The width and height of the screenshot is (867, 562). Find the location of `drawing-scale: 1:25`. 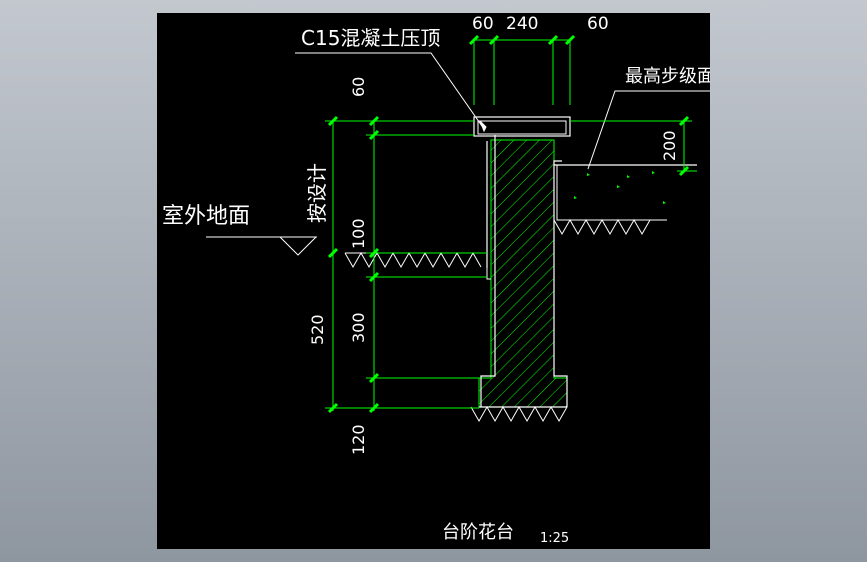

drawing-scale: 1:25 is located at coordinates (554, 538).